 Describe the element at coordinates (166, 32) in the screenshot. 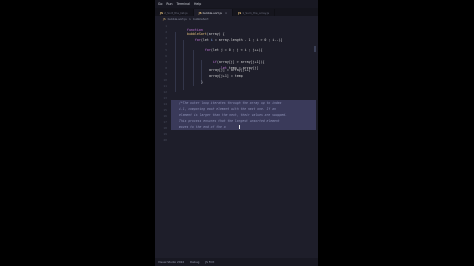

I see `line-number: 2` at that location.